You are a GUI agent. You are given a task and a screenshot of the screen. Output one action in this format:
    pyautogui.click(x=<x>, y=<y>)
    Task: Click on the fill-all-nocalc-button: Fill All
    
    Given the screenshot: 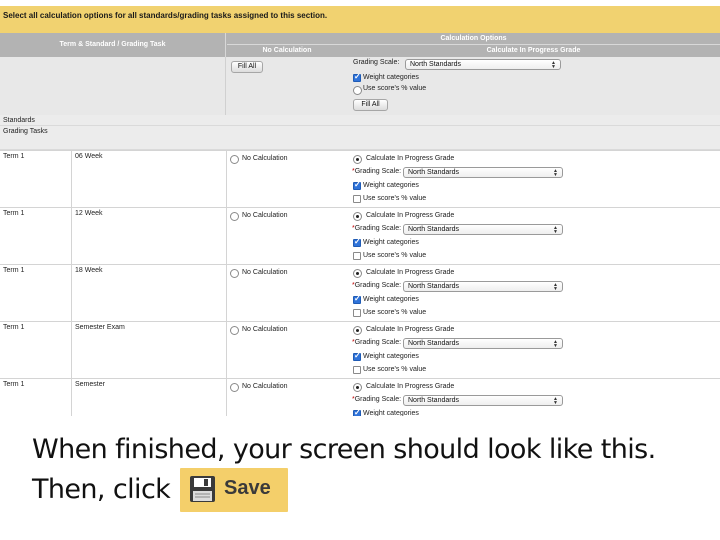 What is the action you would take?
    pyautogui.click(x=247, y=67)
    